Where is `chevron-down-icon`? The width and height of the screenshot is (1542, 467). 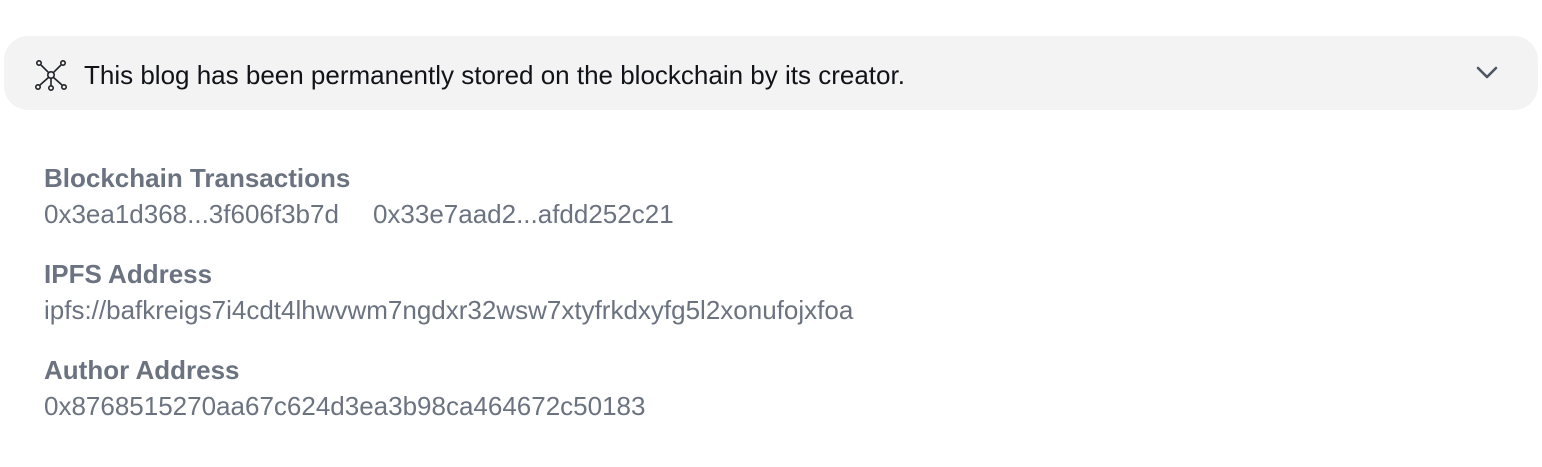 chevron-down-icon is located at coordinates (1487, 73).